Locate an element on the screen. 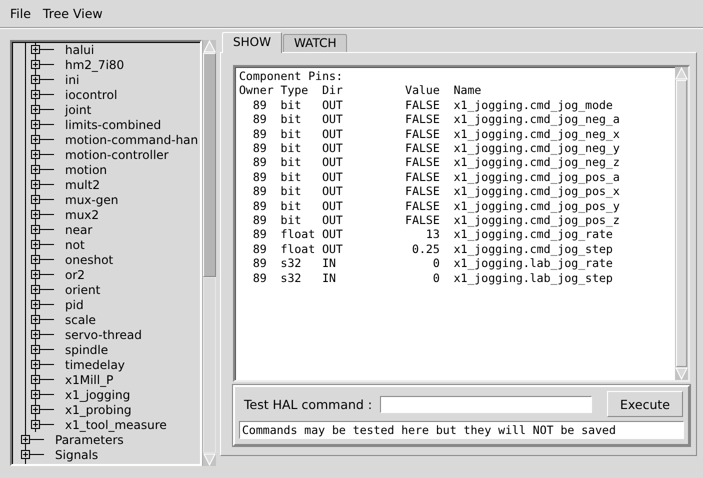  tab: WATCH is located at coordinates (315, 43).